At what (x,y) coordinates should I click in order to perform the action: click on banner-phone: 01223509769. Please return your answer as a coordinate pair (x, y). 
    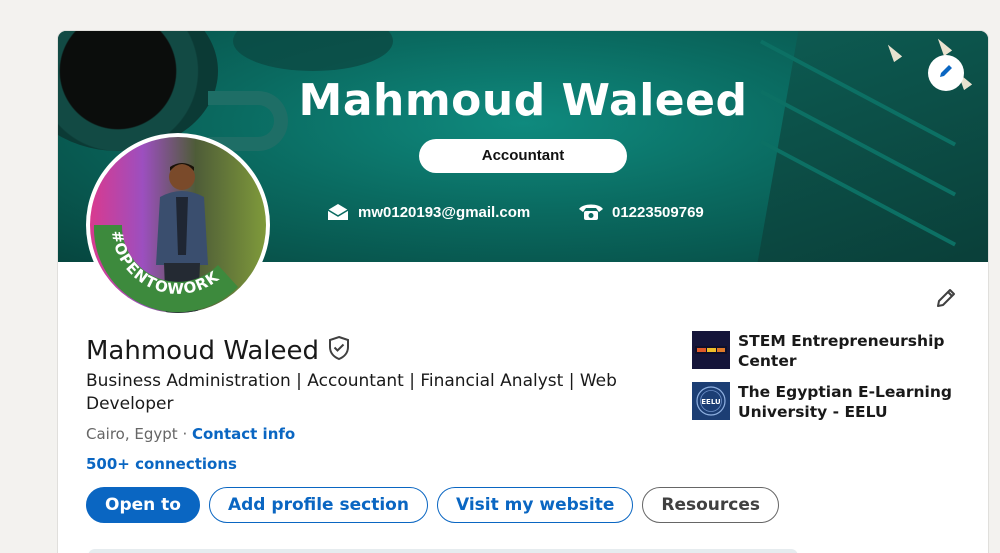
    Looking at the image, I should click on (658, 212).